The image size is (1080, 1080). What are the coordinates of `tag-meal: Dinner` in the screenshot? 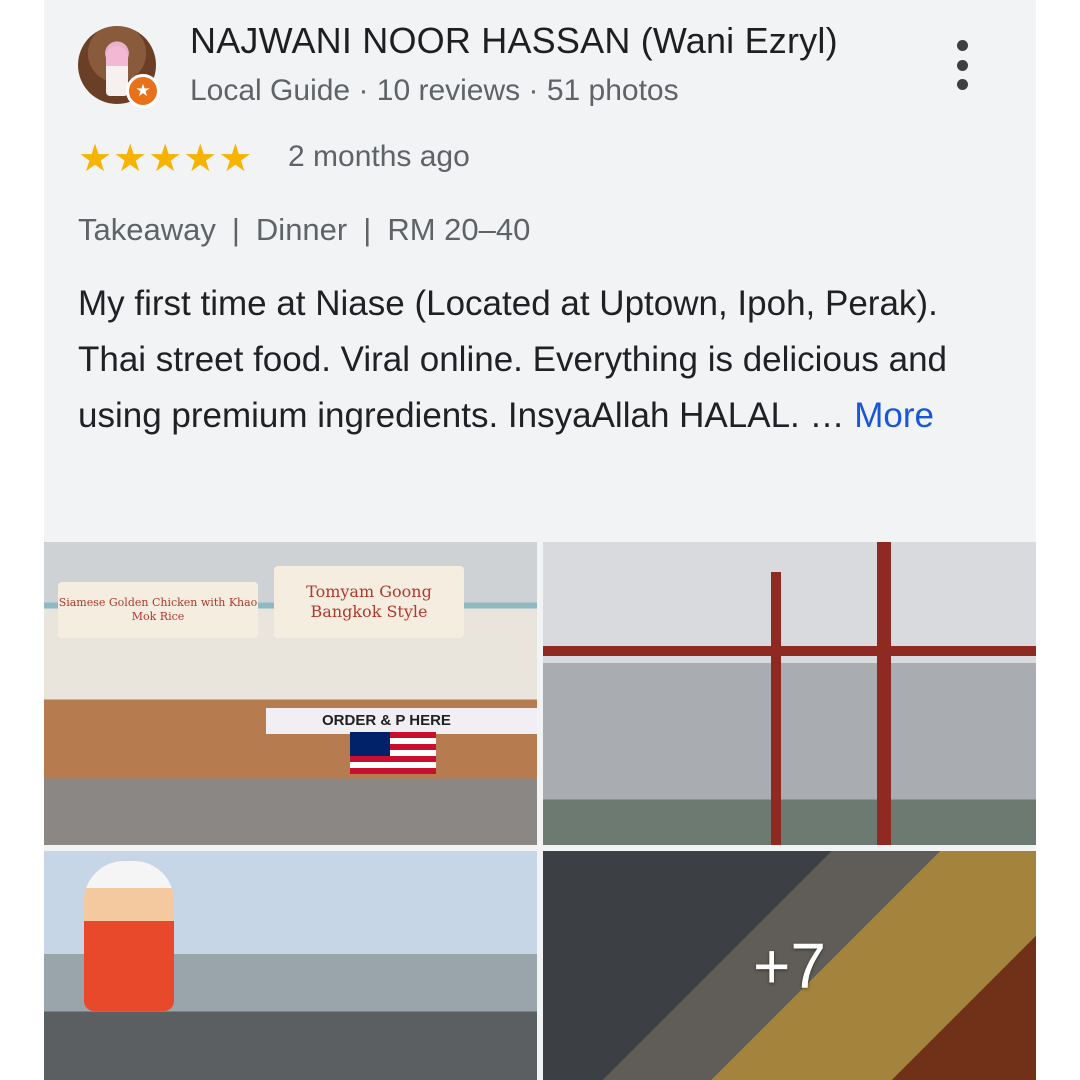 It's located at (301, 229).